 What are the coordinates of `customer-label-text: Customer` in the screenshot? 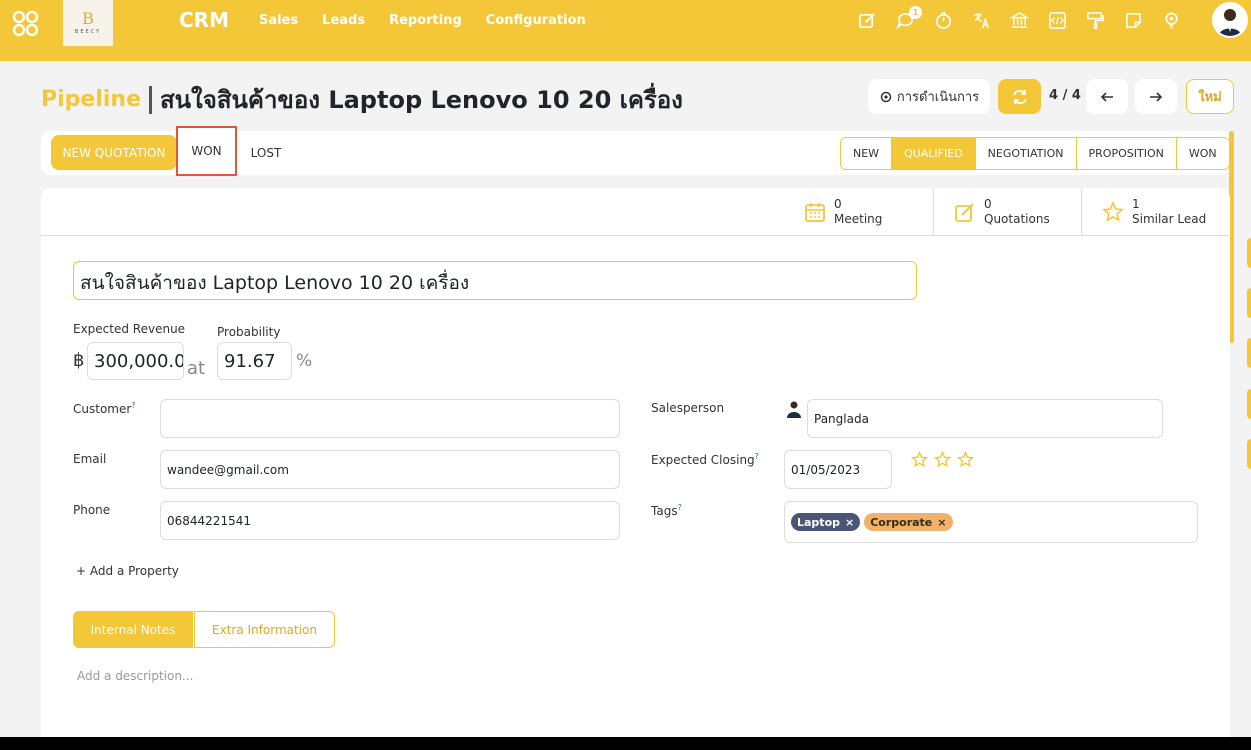 It's located at (102, 409).